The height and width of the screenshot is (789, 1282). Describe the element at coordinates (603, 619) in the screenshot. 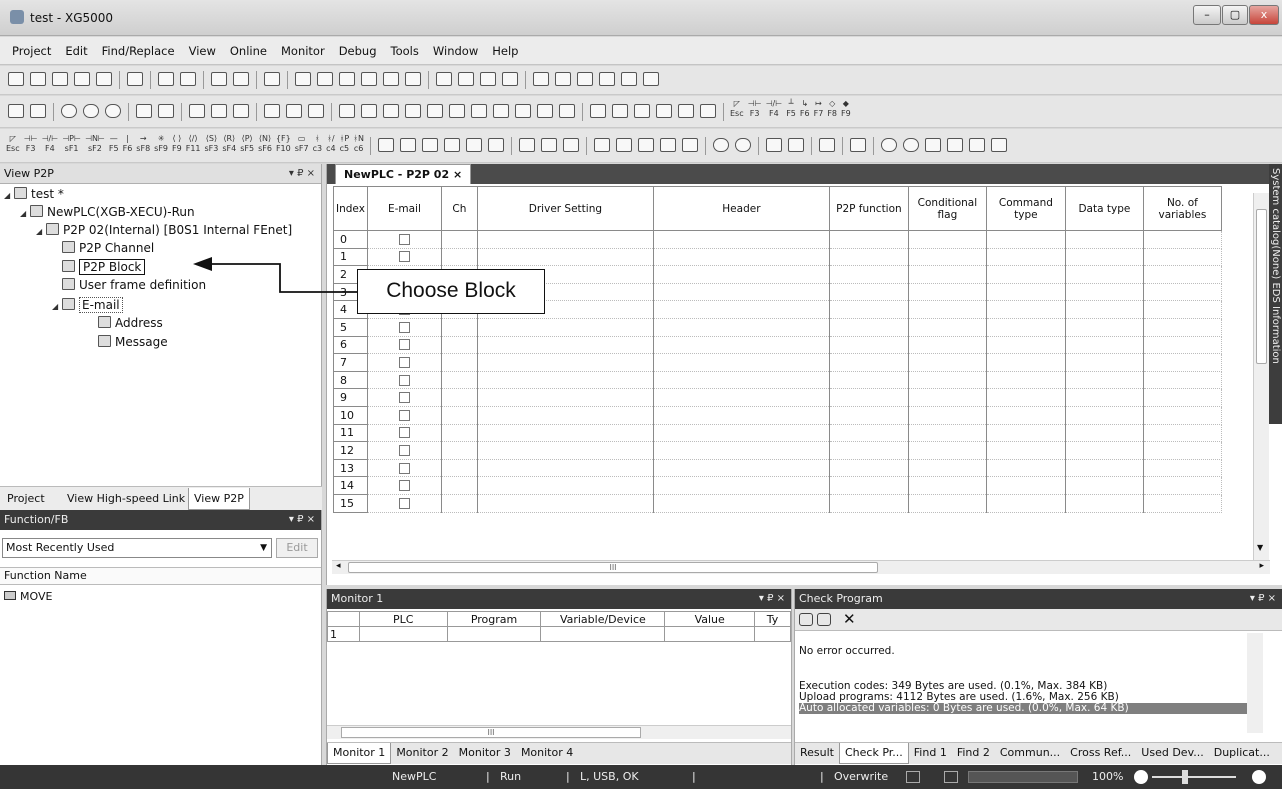

I see `monitor-col-variable: Variable/Device` at that location.